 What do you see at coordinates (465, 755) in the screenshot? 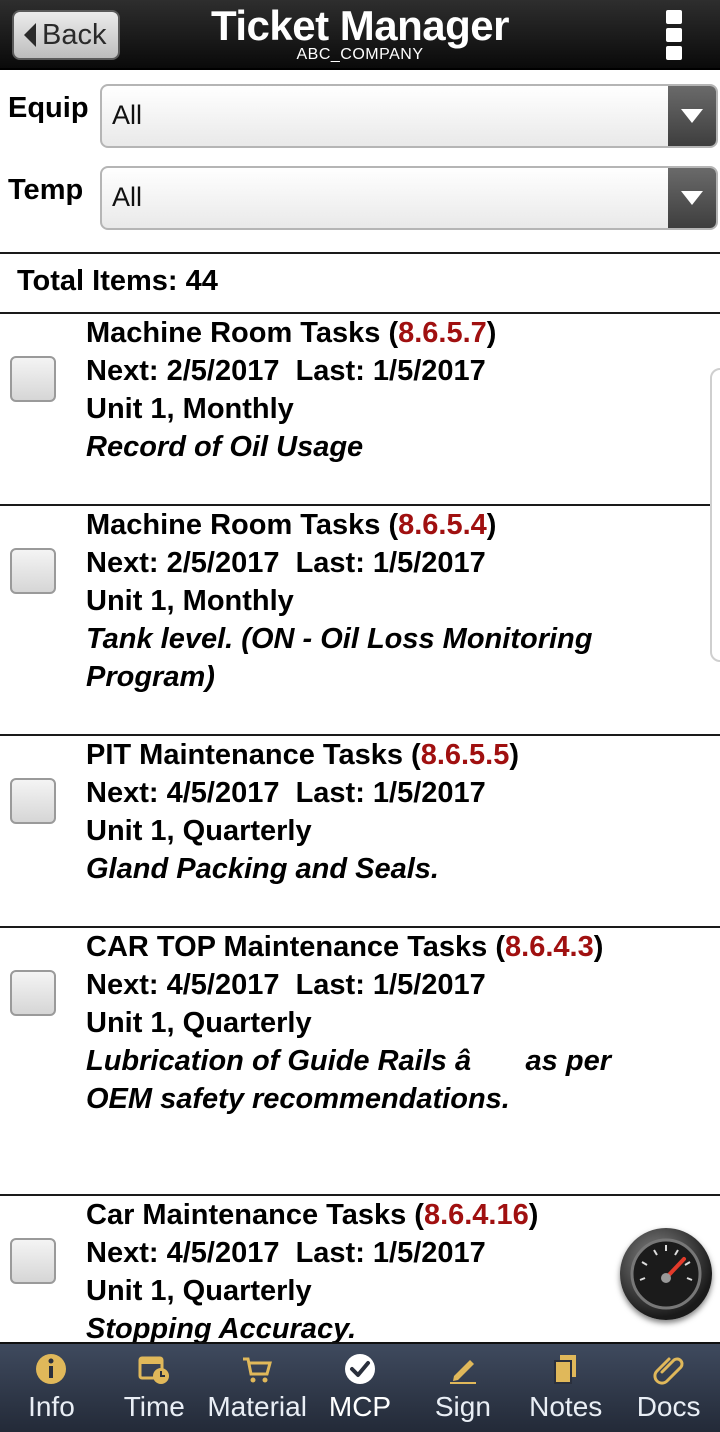
I see `item-code: 8.6.5.5` at bounding box center [465, 755].